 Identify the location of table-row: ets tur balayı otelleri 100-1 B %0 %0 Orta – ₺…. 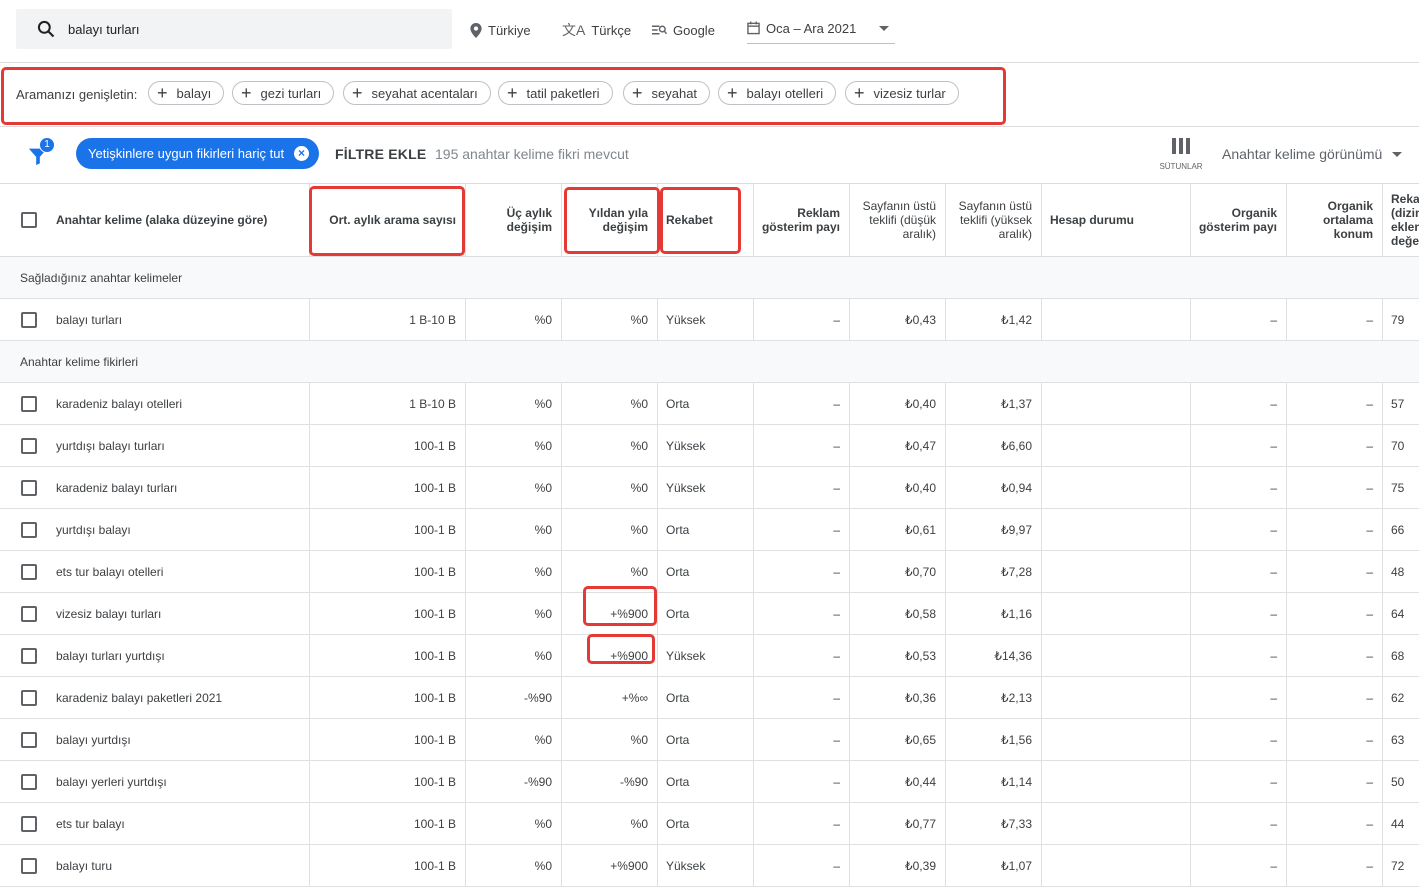
(709, 572).